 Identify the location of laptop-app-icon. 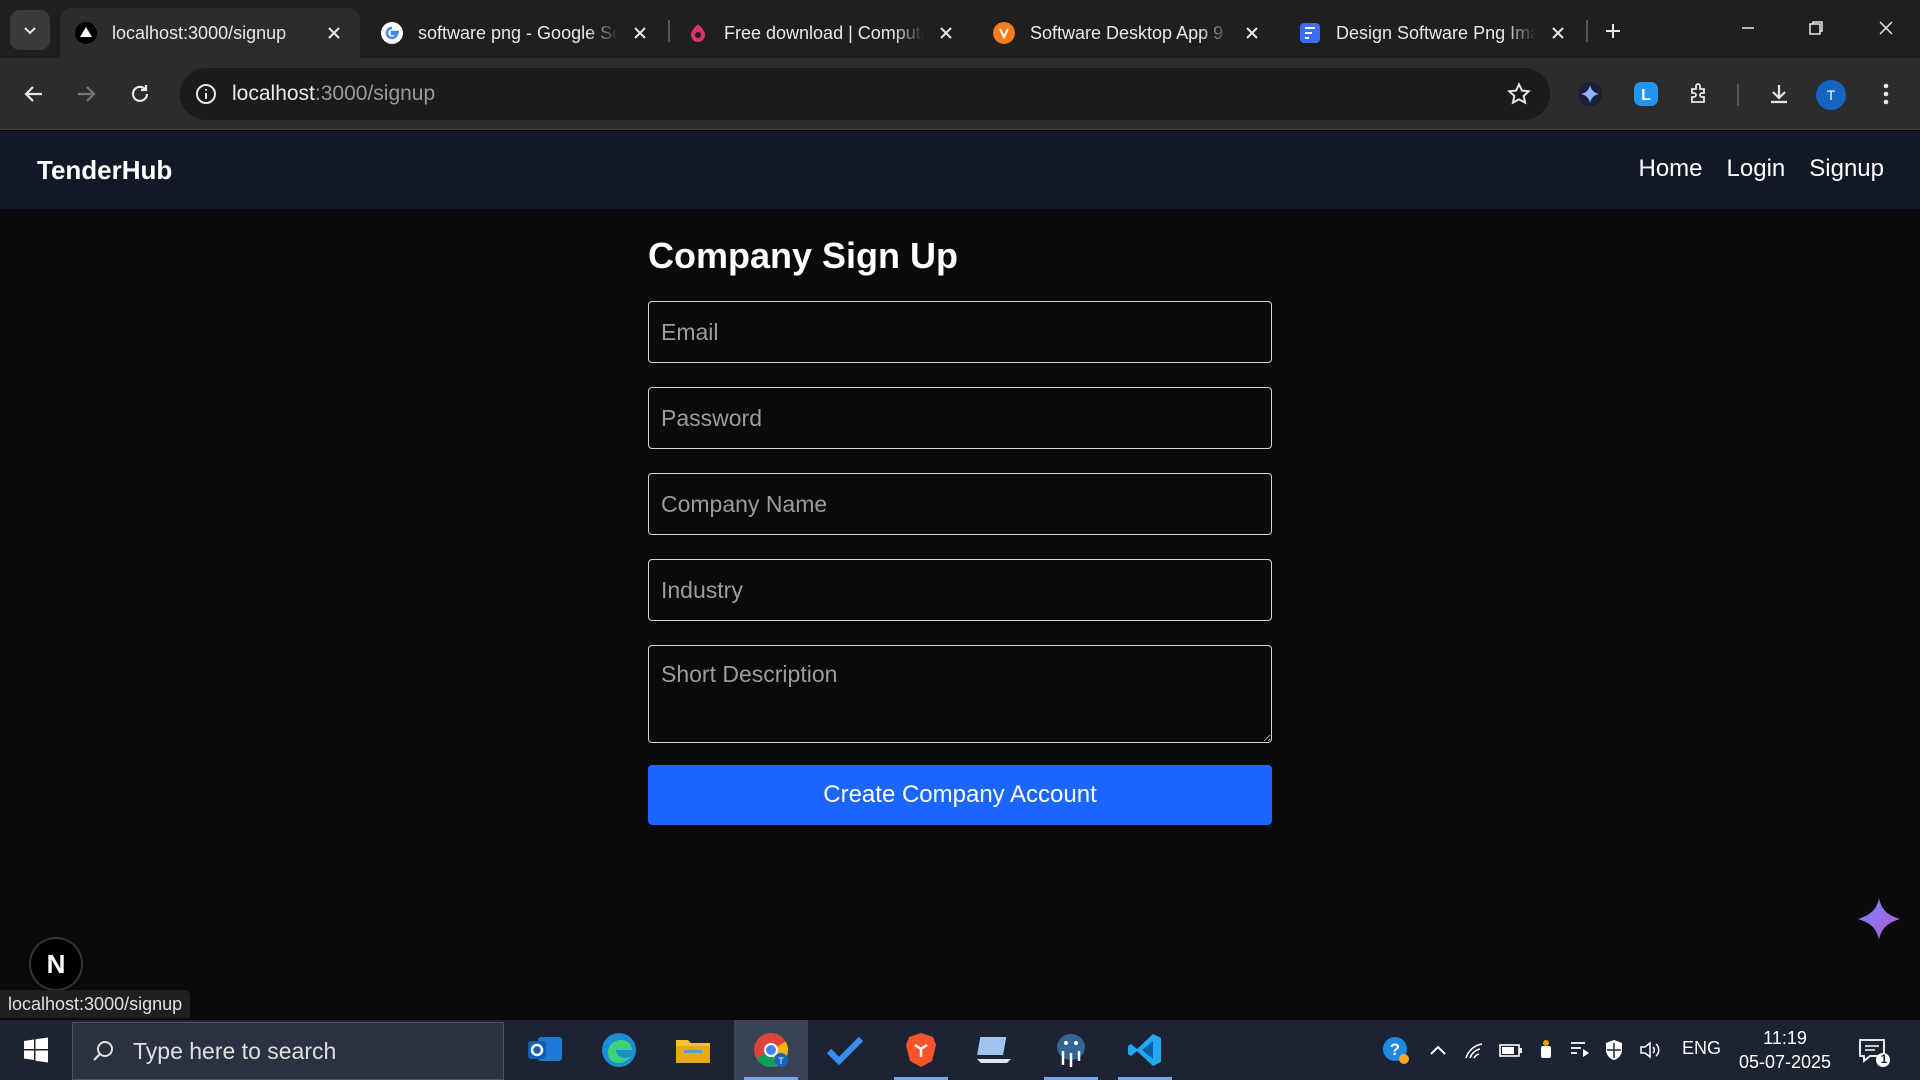
(995, 1050).